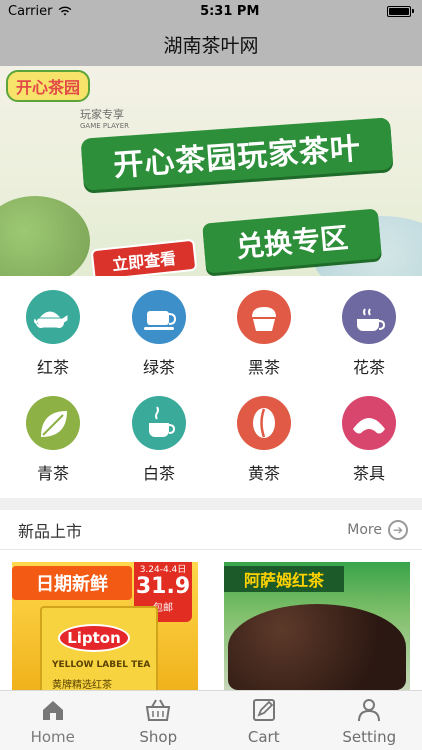 The image size is (422, 750). I want to click on category-item: 青茶, so click(53, 440).